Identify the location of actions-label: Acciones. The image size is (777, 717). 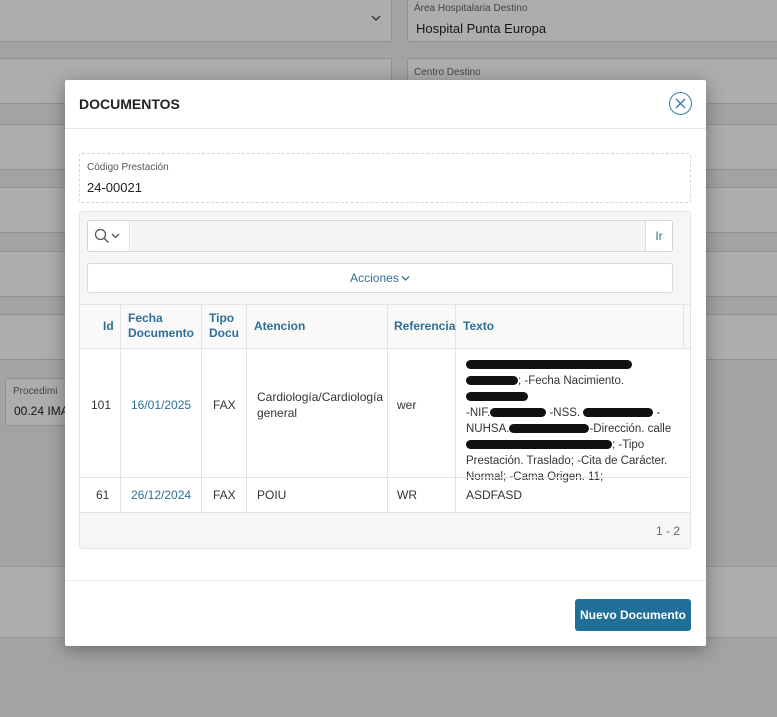
(374, 278).